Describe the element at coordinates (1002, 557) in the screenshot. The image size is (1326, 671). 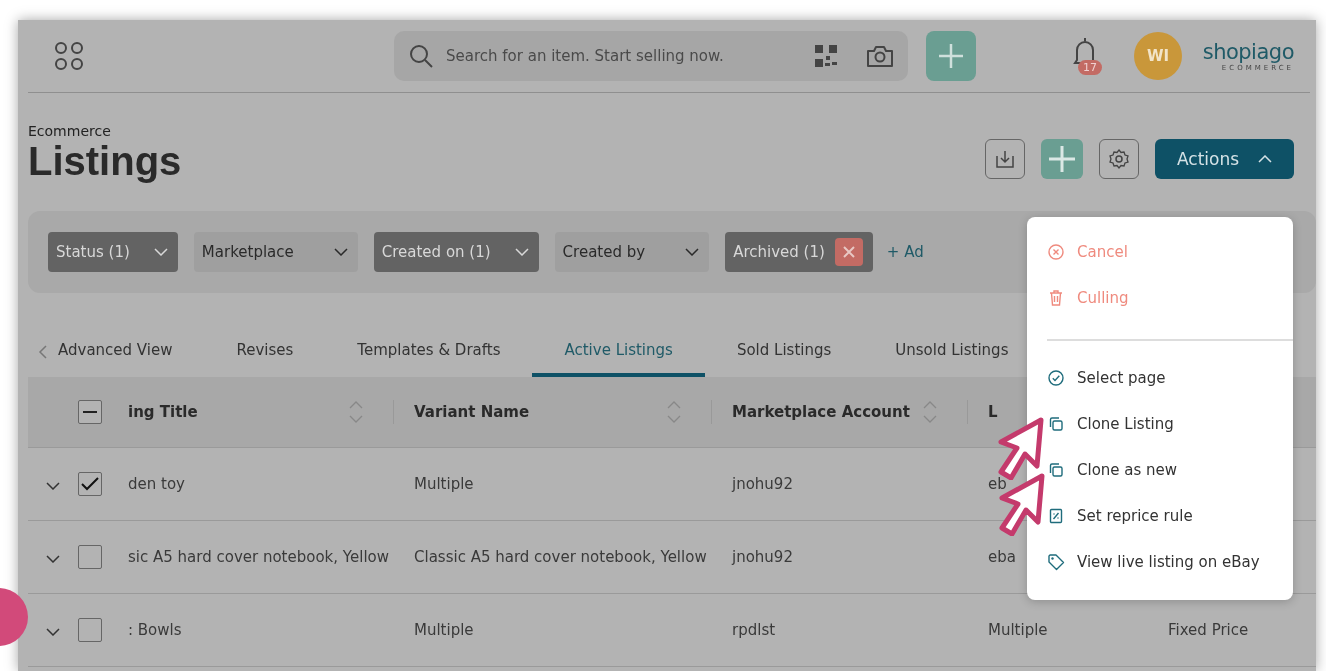
I see `table-cell: eba` at that location.